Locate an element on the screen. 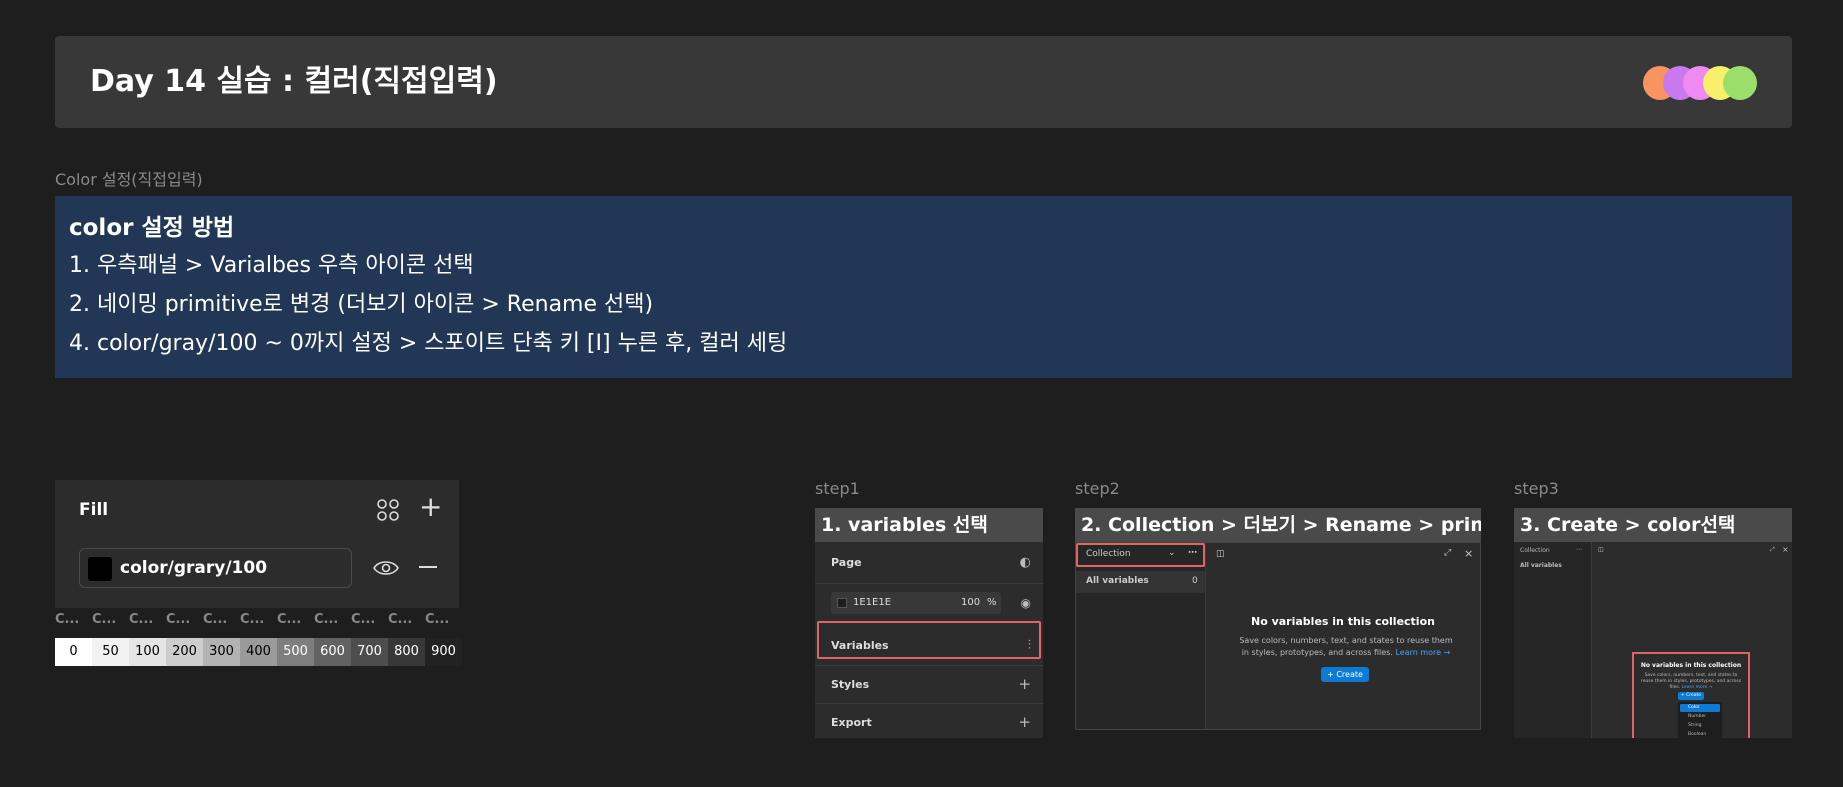  menu-item-label: Number is located at coordinates (1697, 716).